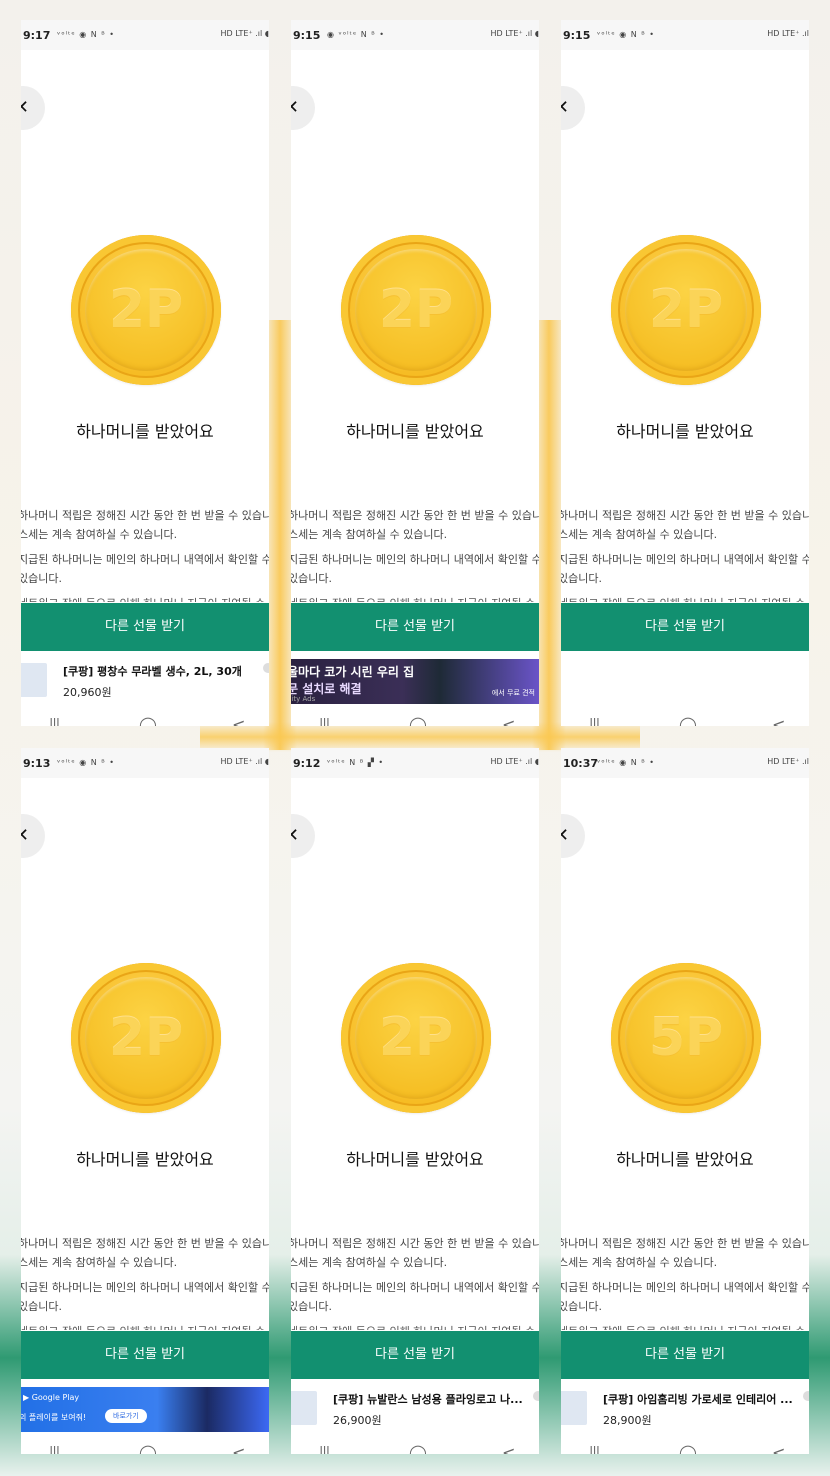  I want to click on notice-line: 하나머니 적립은 정해진 시간 동안 한 번 받을 수 있습니, so click(685, 1243).